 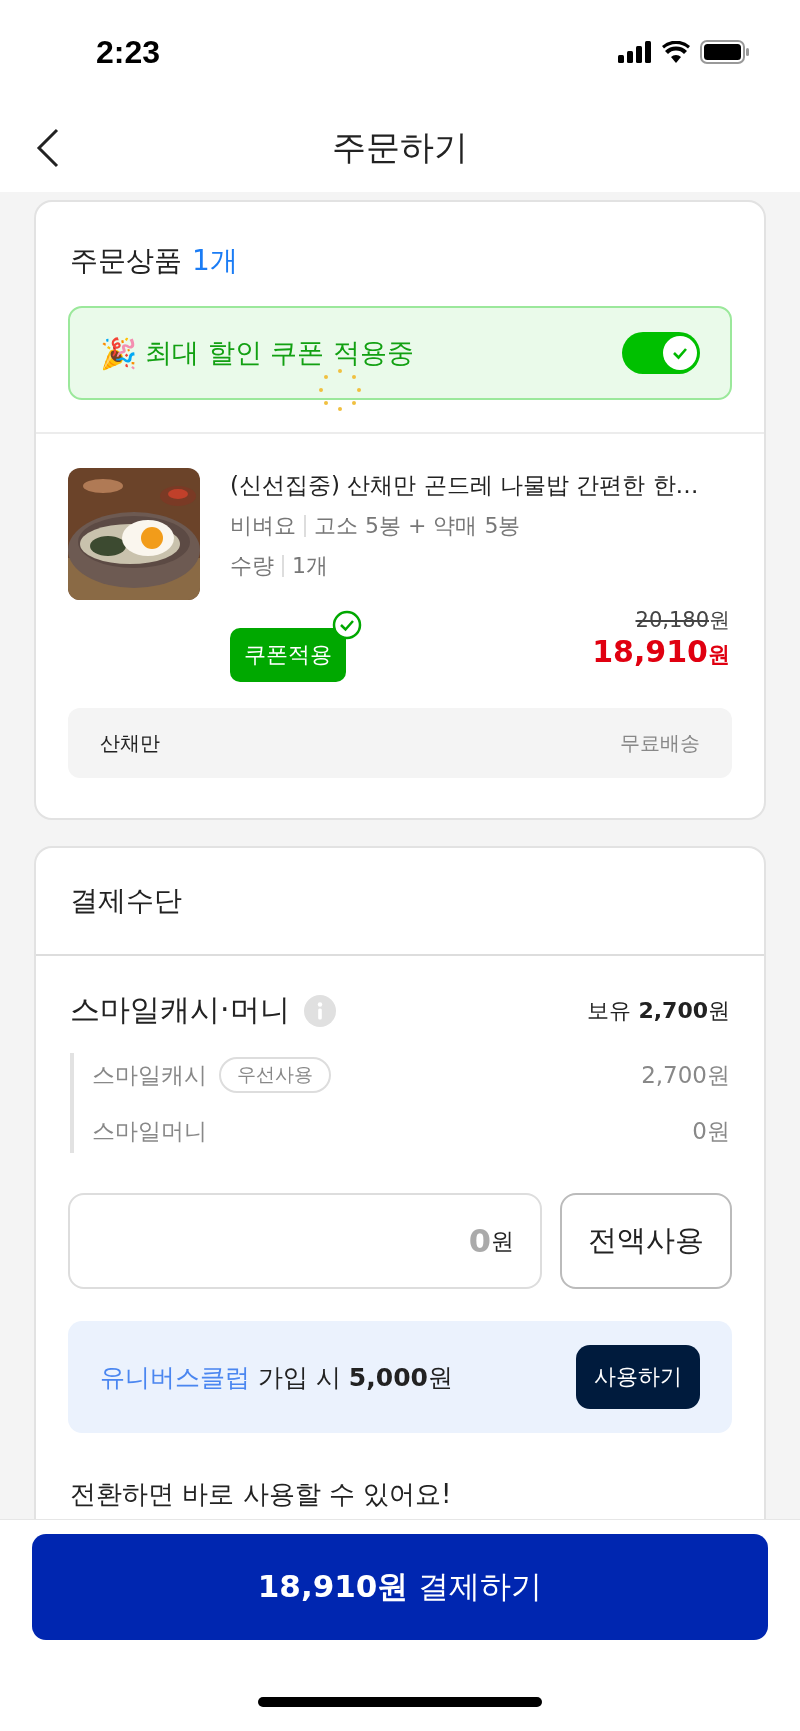 What do you see at coordinates (660, 743) in the screenshot?
I see `shipping-fee: 무료배송` at bounding box center [660, 743].